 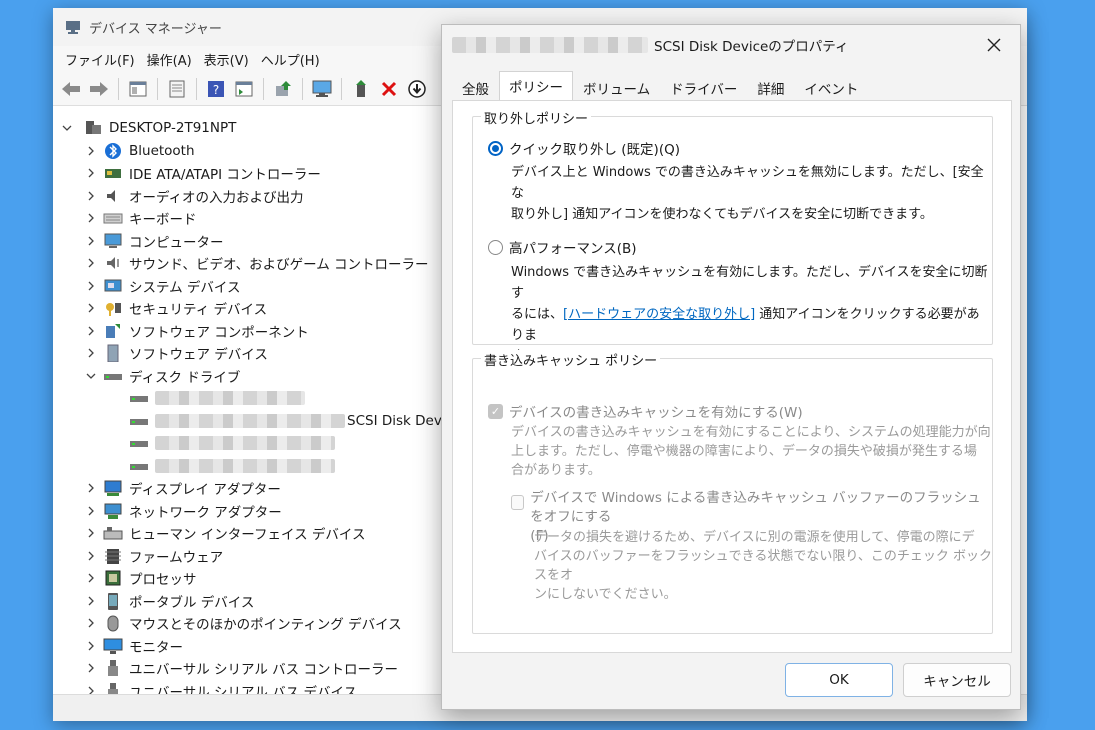 I want to click on uninstall-device-icon, so click(x=389, y=89).